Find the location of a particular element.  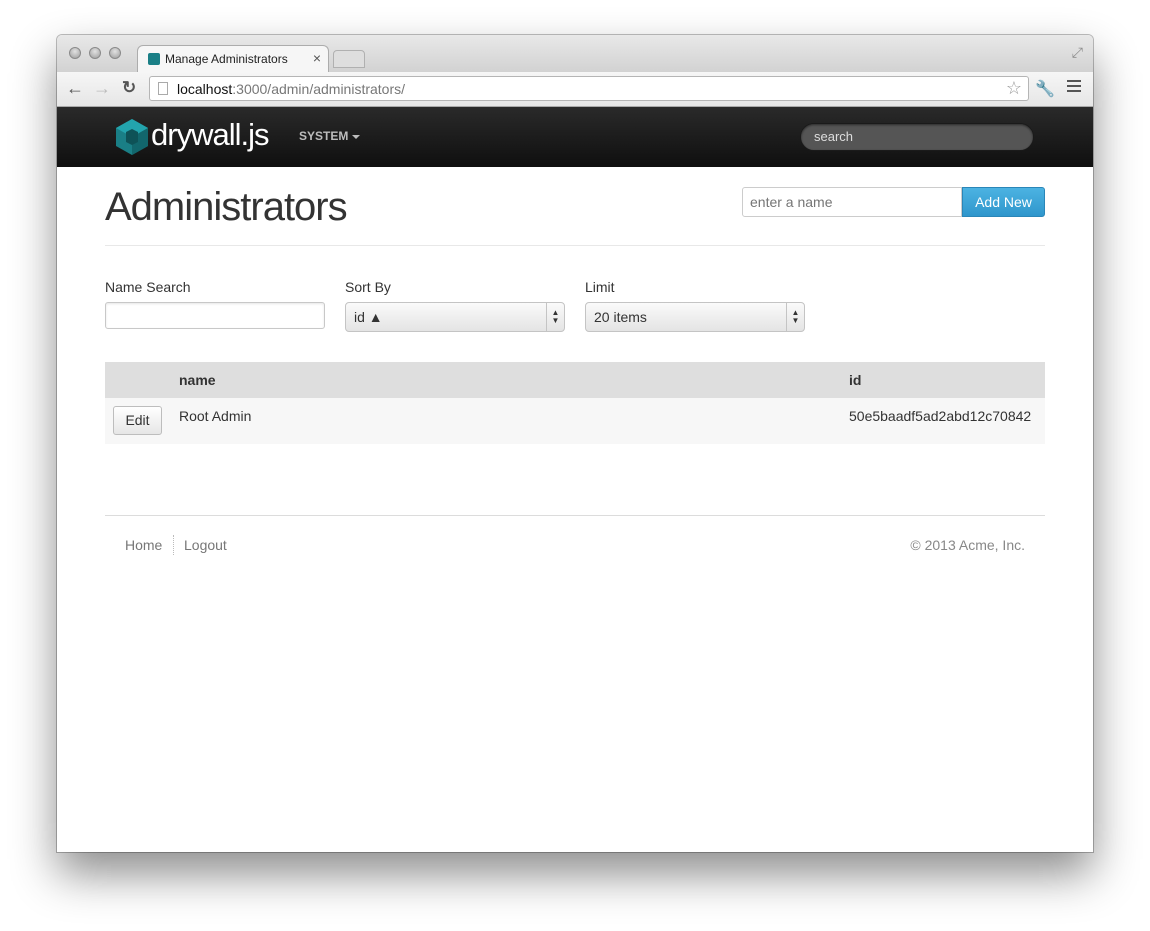

cell-id: 50e5baadf5ad2abd12c70842 is located at coordinates (940, 416).